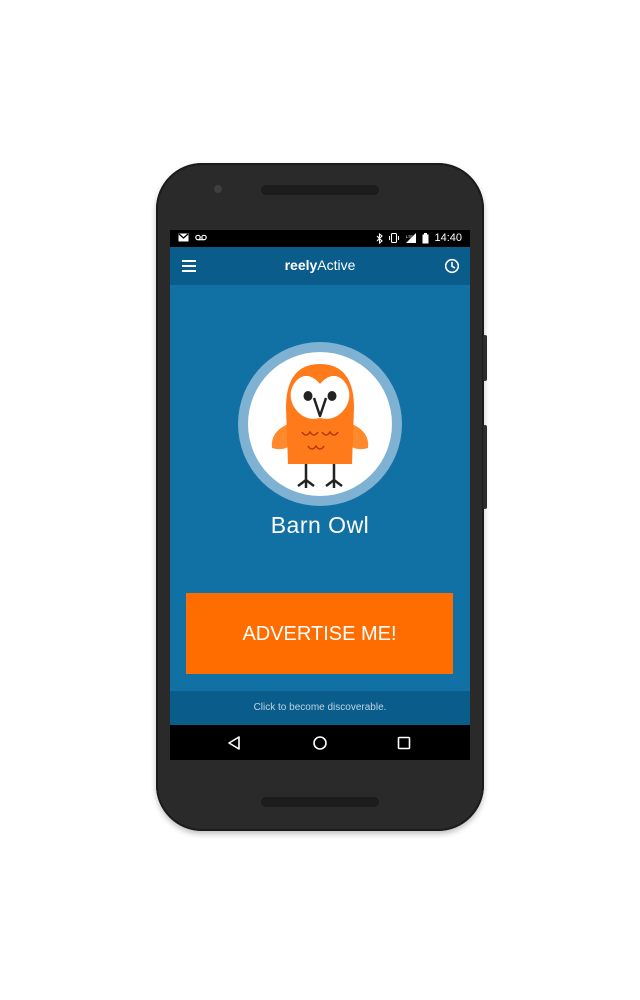 This screenshot has width=640, height=1000. I want to click on top-speaker-grille, so click(320, 190).